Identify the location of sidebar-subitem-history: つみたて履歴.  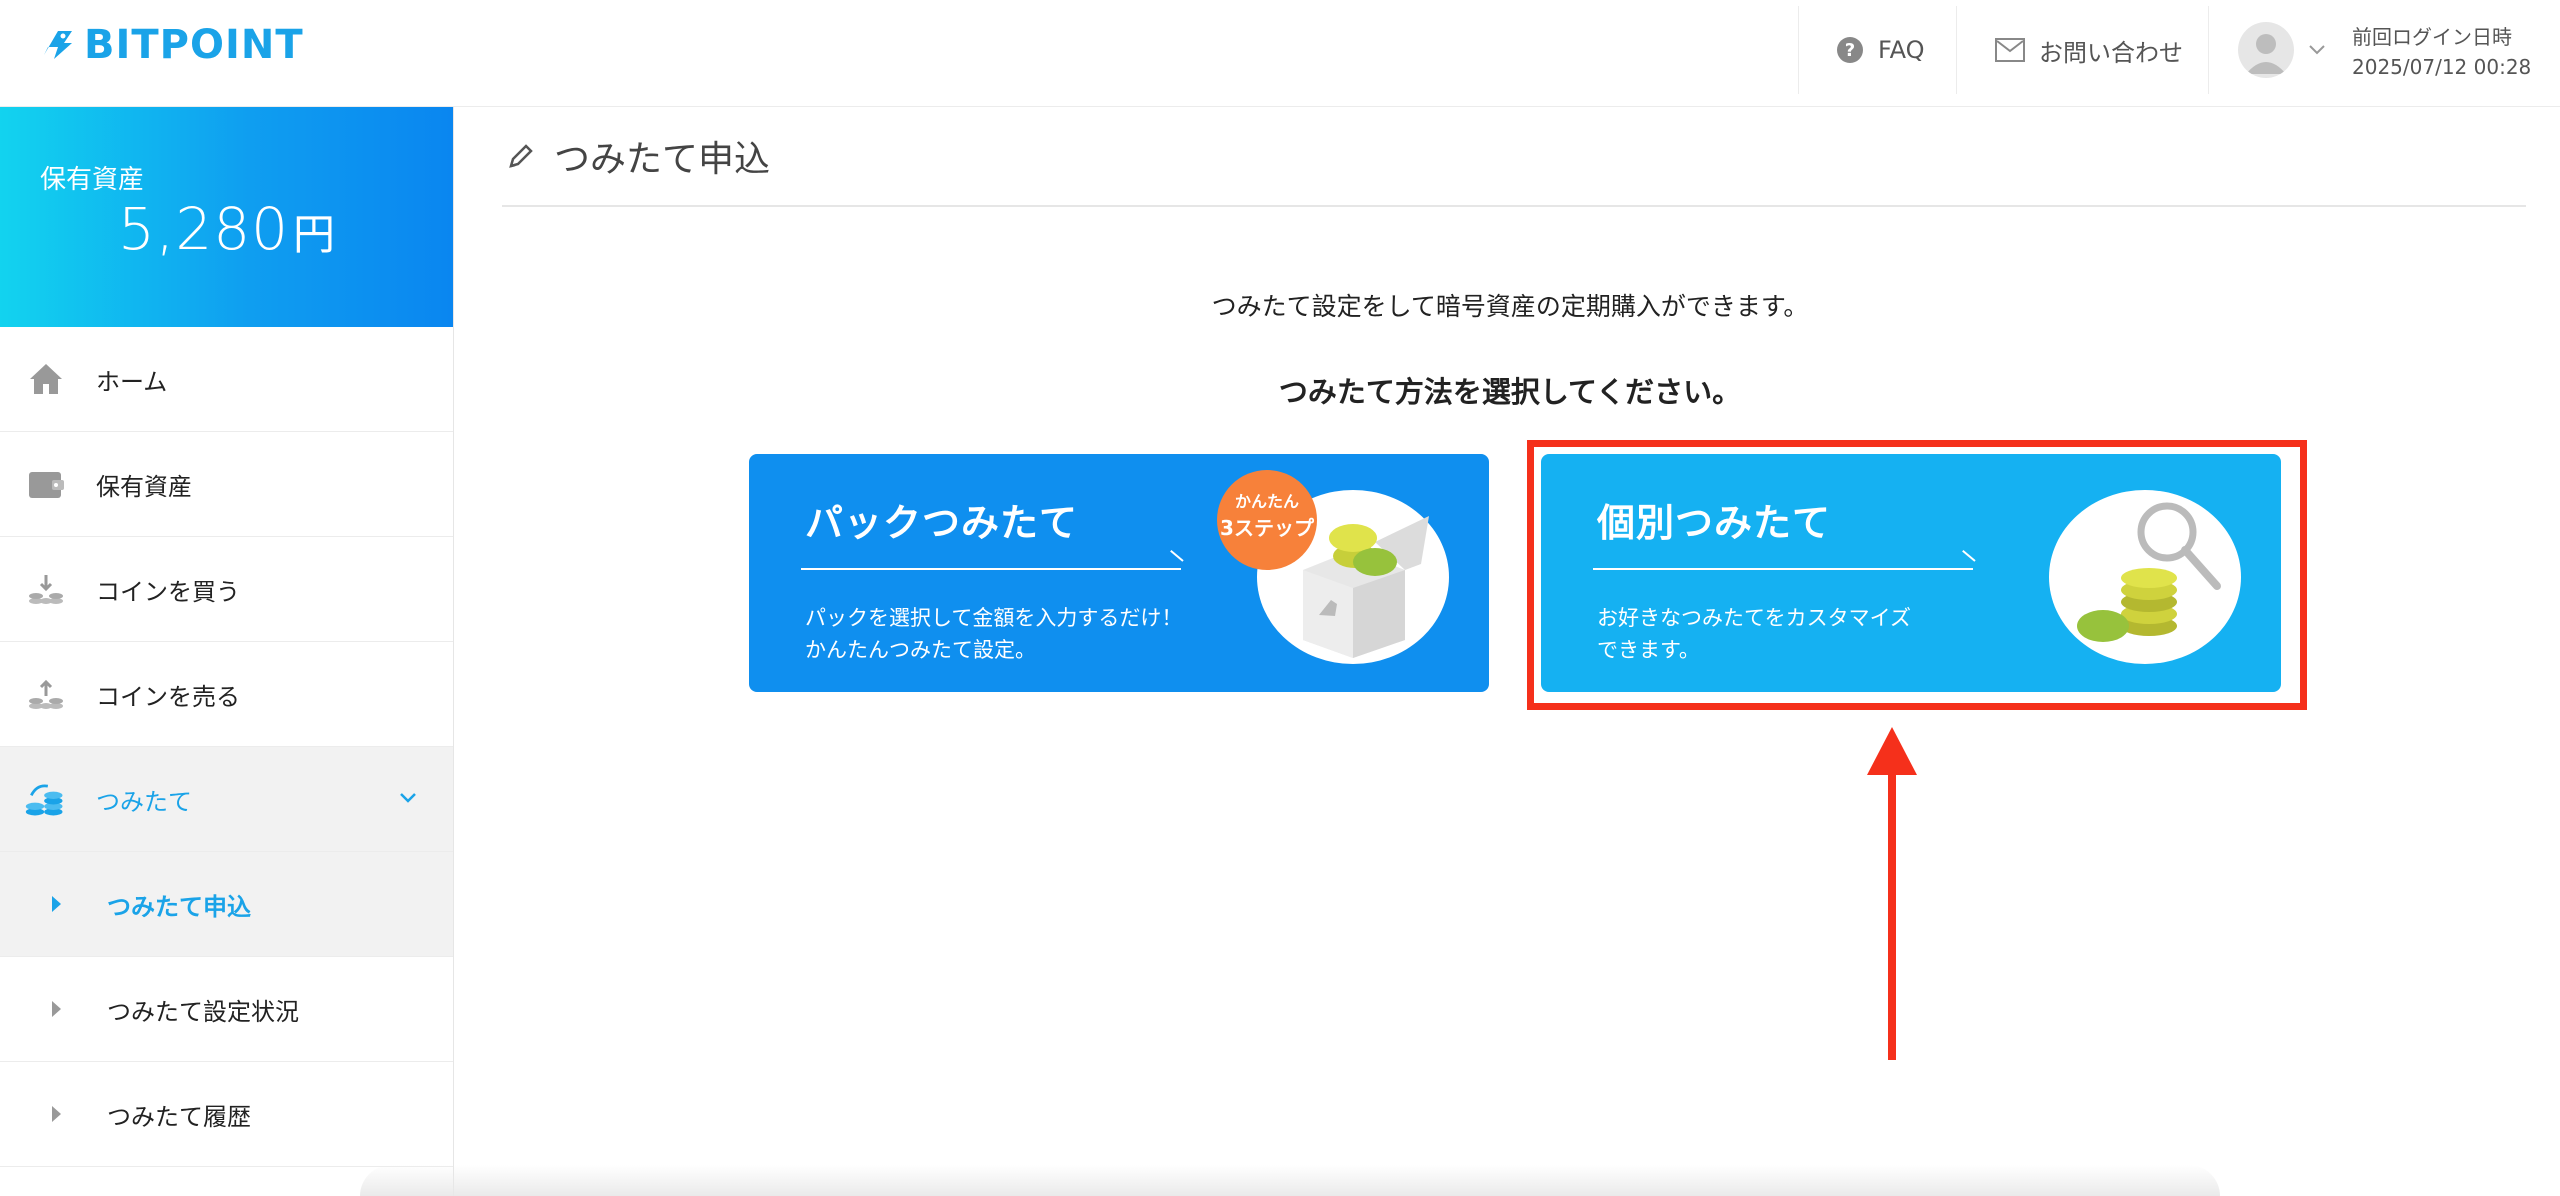
(226, 1114).